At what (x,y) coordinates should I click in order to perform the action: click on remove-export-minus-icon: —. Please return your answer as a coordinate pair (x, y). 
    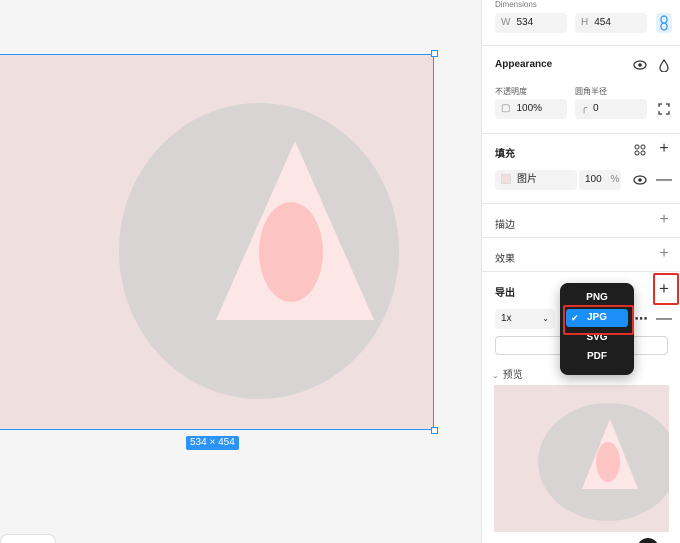
    Looking at the image, I should click on (664, 318).